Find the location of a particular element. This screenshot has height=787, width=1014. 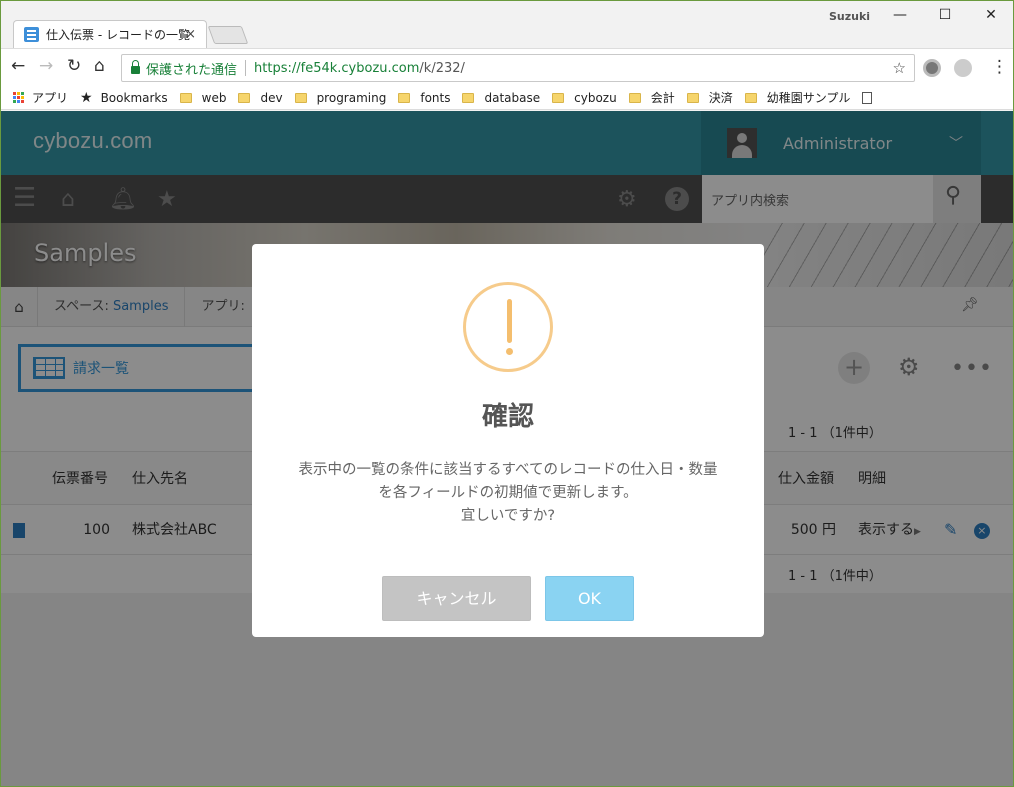

bookmark-label: 幼稚園サンプル is located at coordinates (808, 98).